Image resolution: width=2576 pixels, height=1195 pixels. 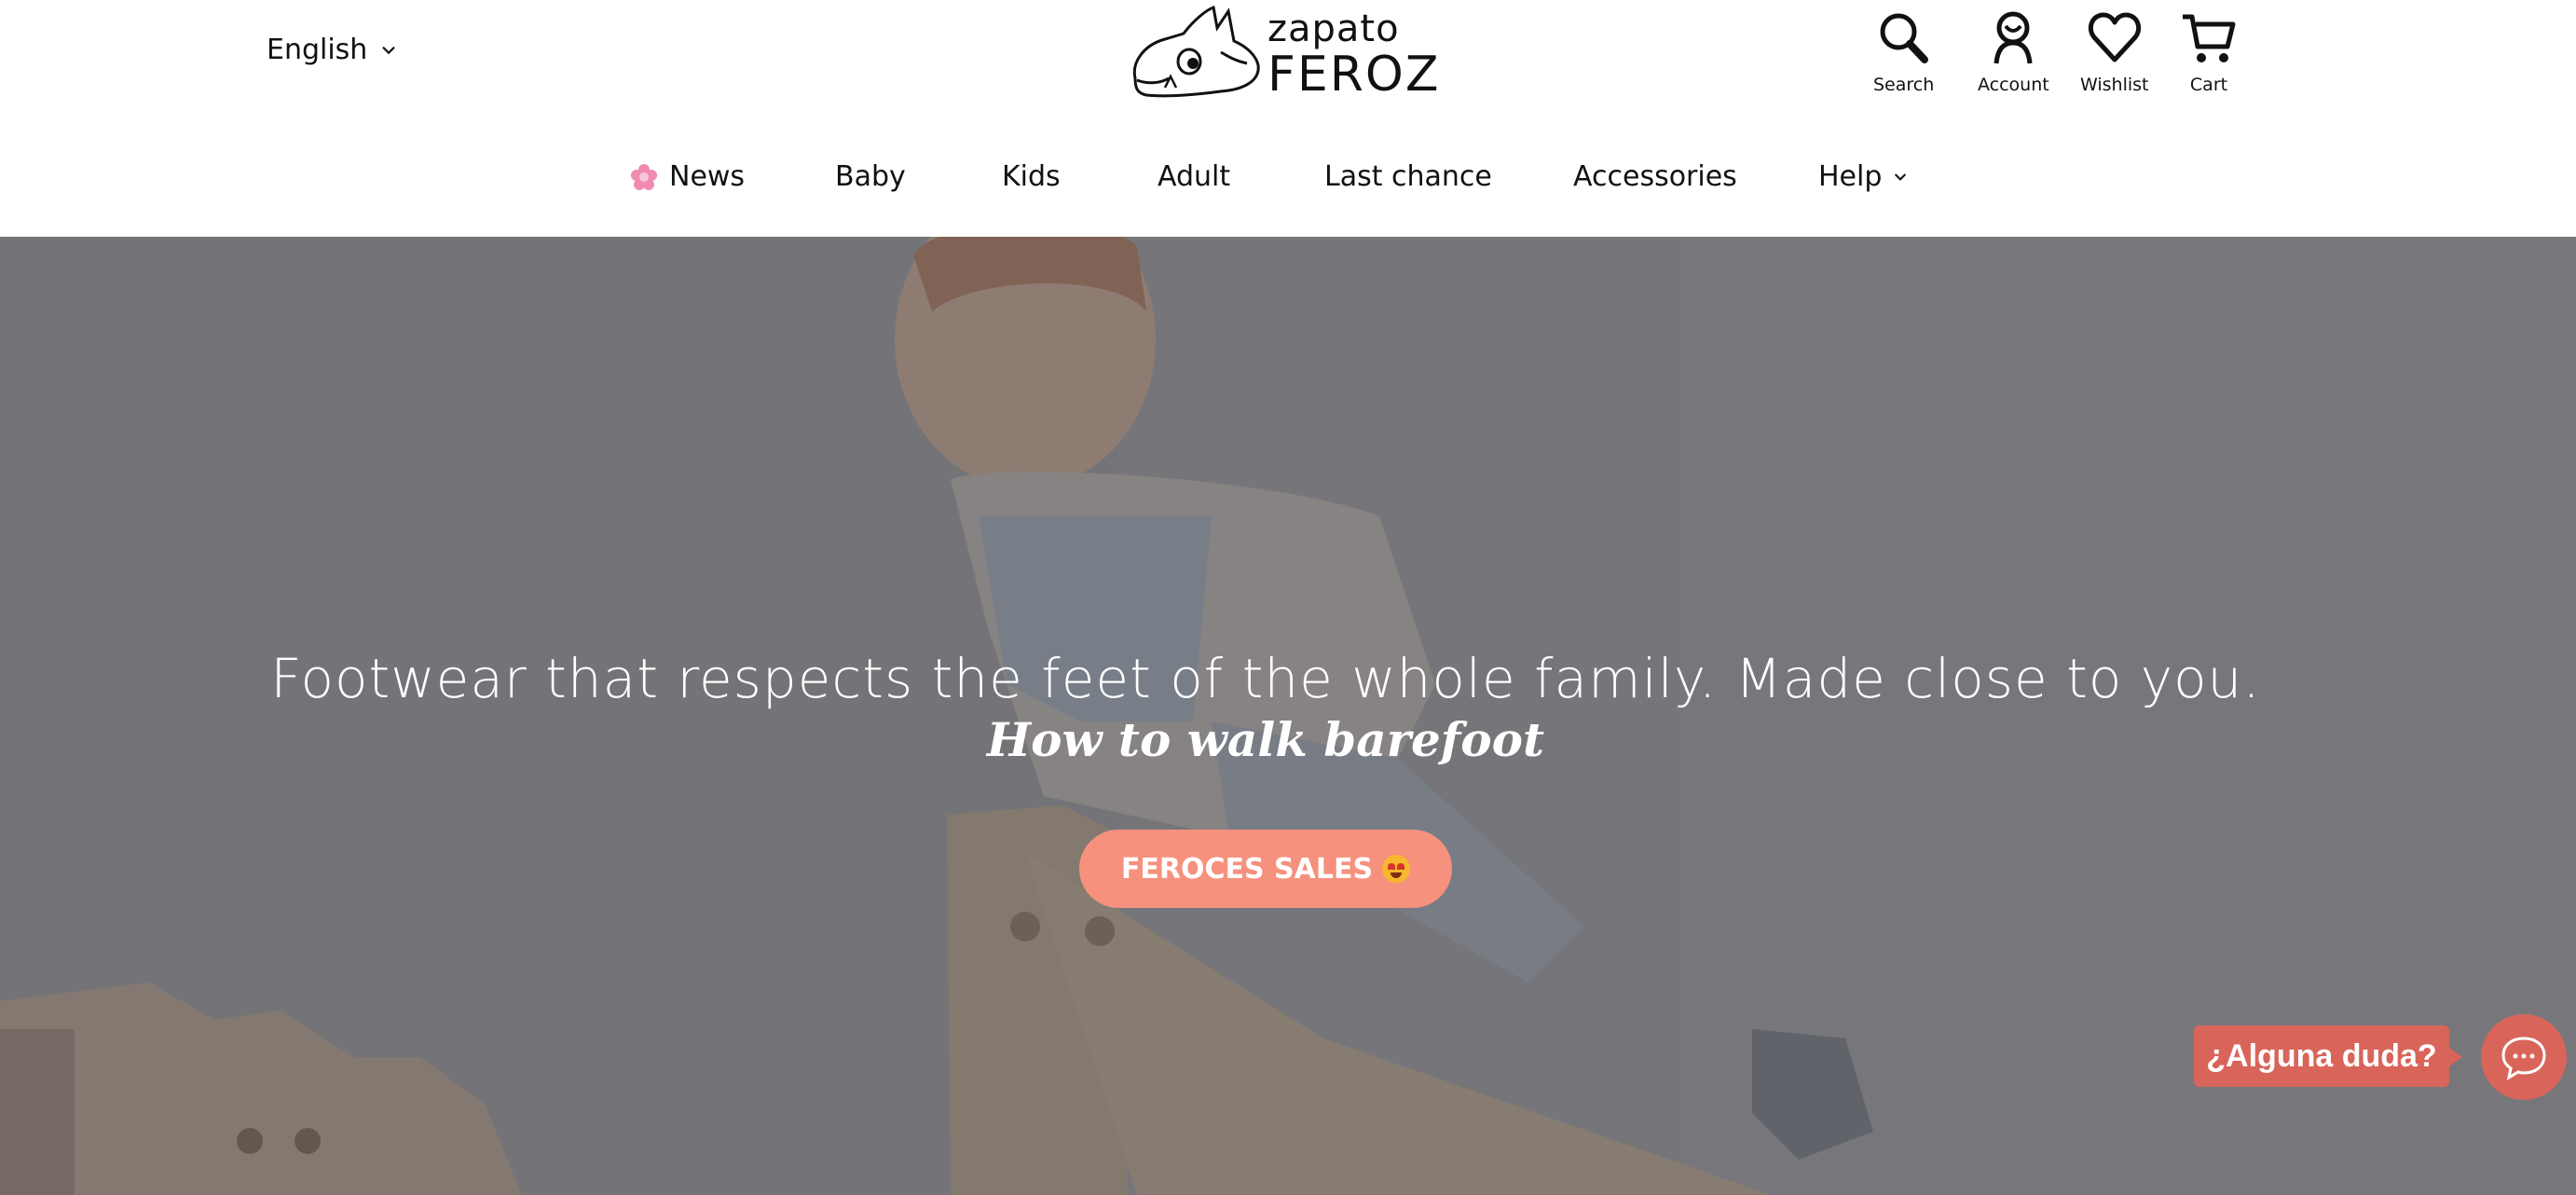 I want to click on chat-bubble-icon, so click(x=2523, y=1059).